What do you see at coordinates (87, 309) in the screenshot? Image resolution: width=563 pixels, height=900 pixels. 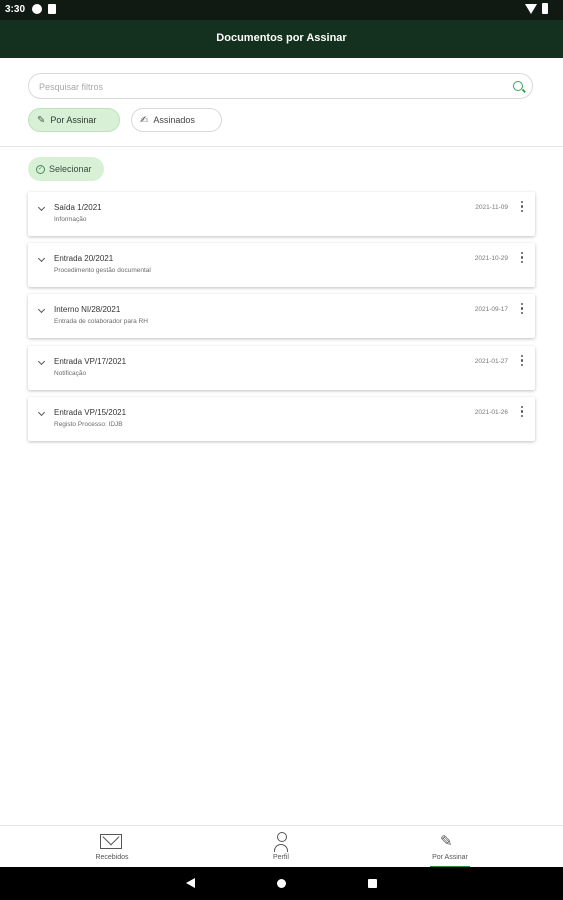 I see `document-title: Interno NI/28/2021` at bounding box center [87, 309].